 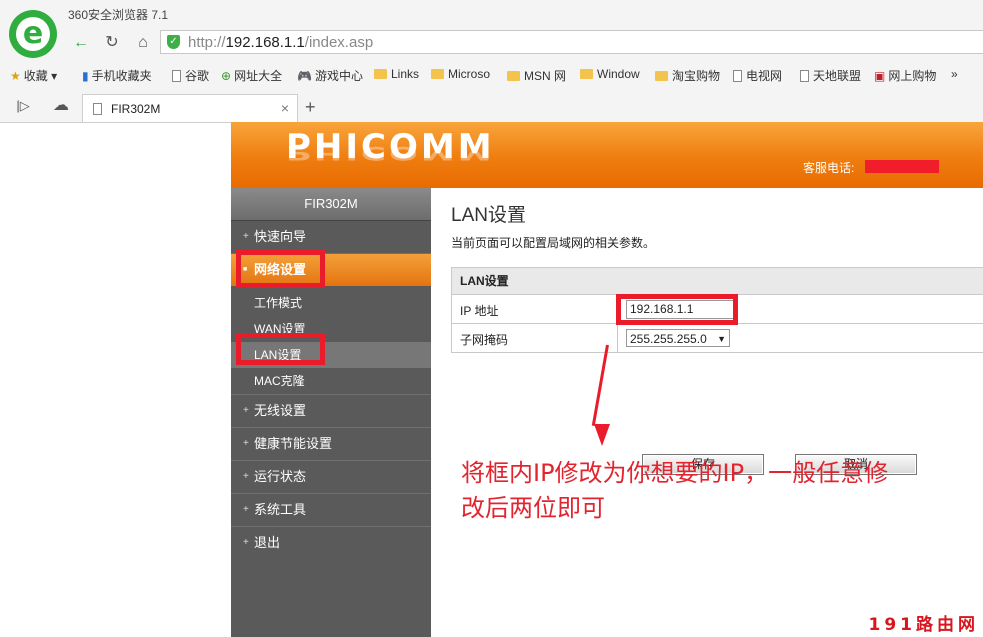 What do you see at coordinates (488, 215) in the screenshot?
I see `page-title: LAN设置` at bounding box center [488, 215].